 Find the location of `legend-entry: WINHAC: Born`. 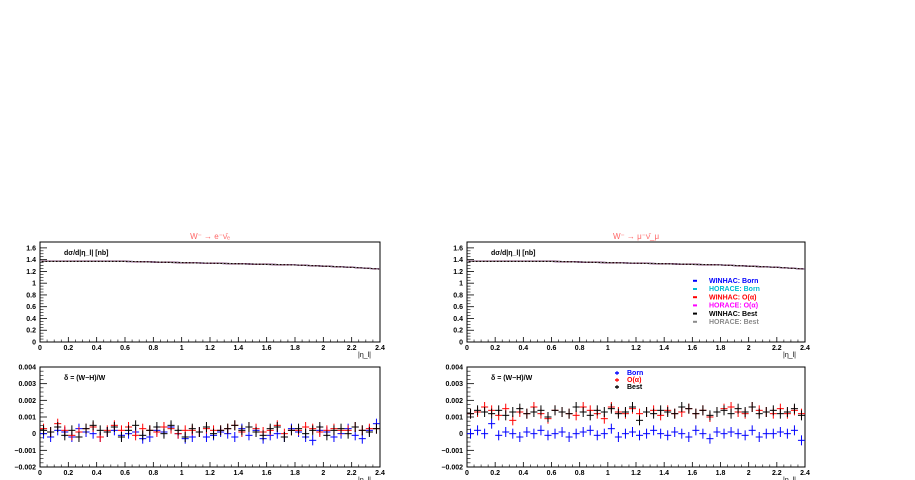

legend-entry: WINHAC: Born is located at coordinates (733, 281).